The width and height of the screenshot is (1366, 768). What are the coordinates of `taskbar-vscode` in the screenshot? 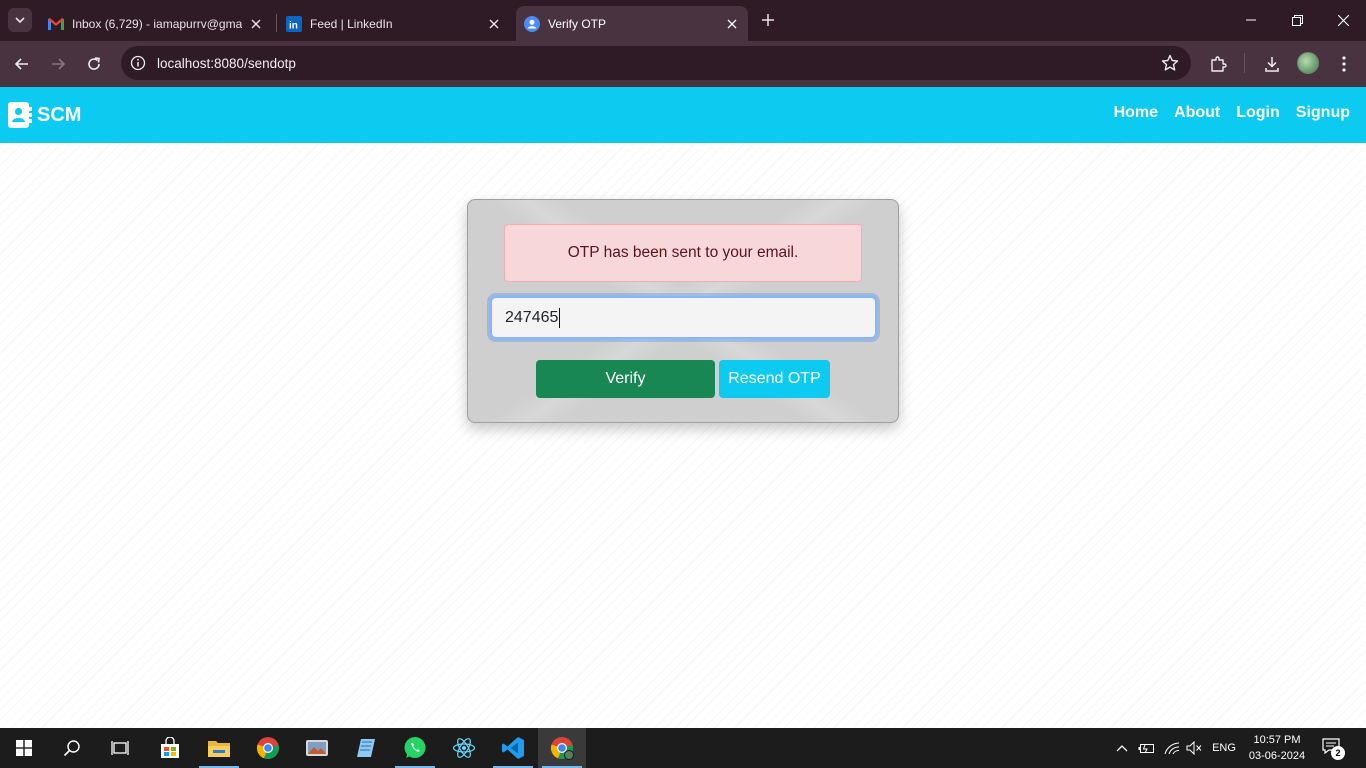 It's located at (513, 748).